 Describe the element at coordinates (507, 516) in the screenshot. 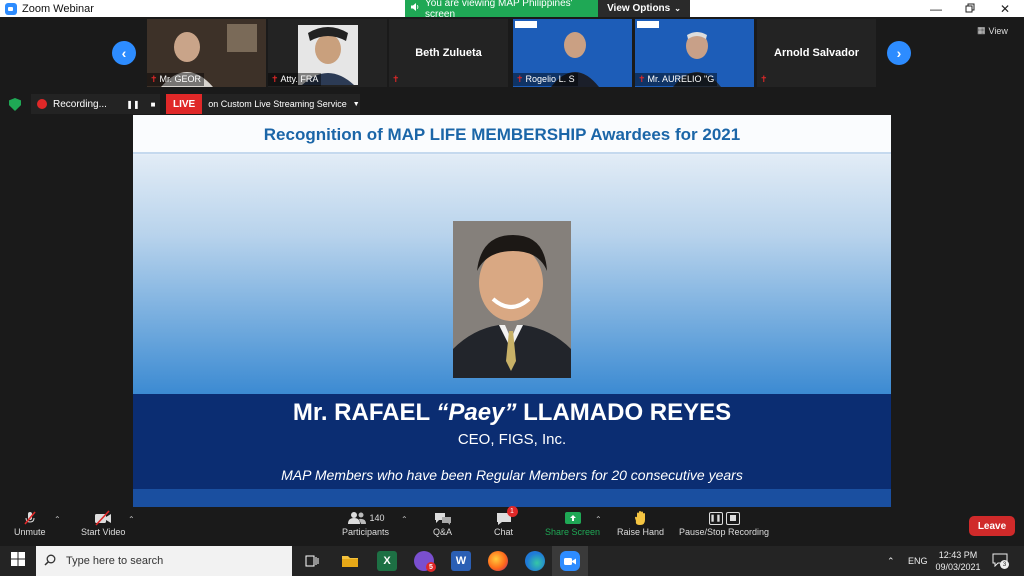

I see `chat-icon: 1` at that location.